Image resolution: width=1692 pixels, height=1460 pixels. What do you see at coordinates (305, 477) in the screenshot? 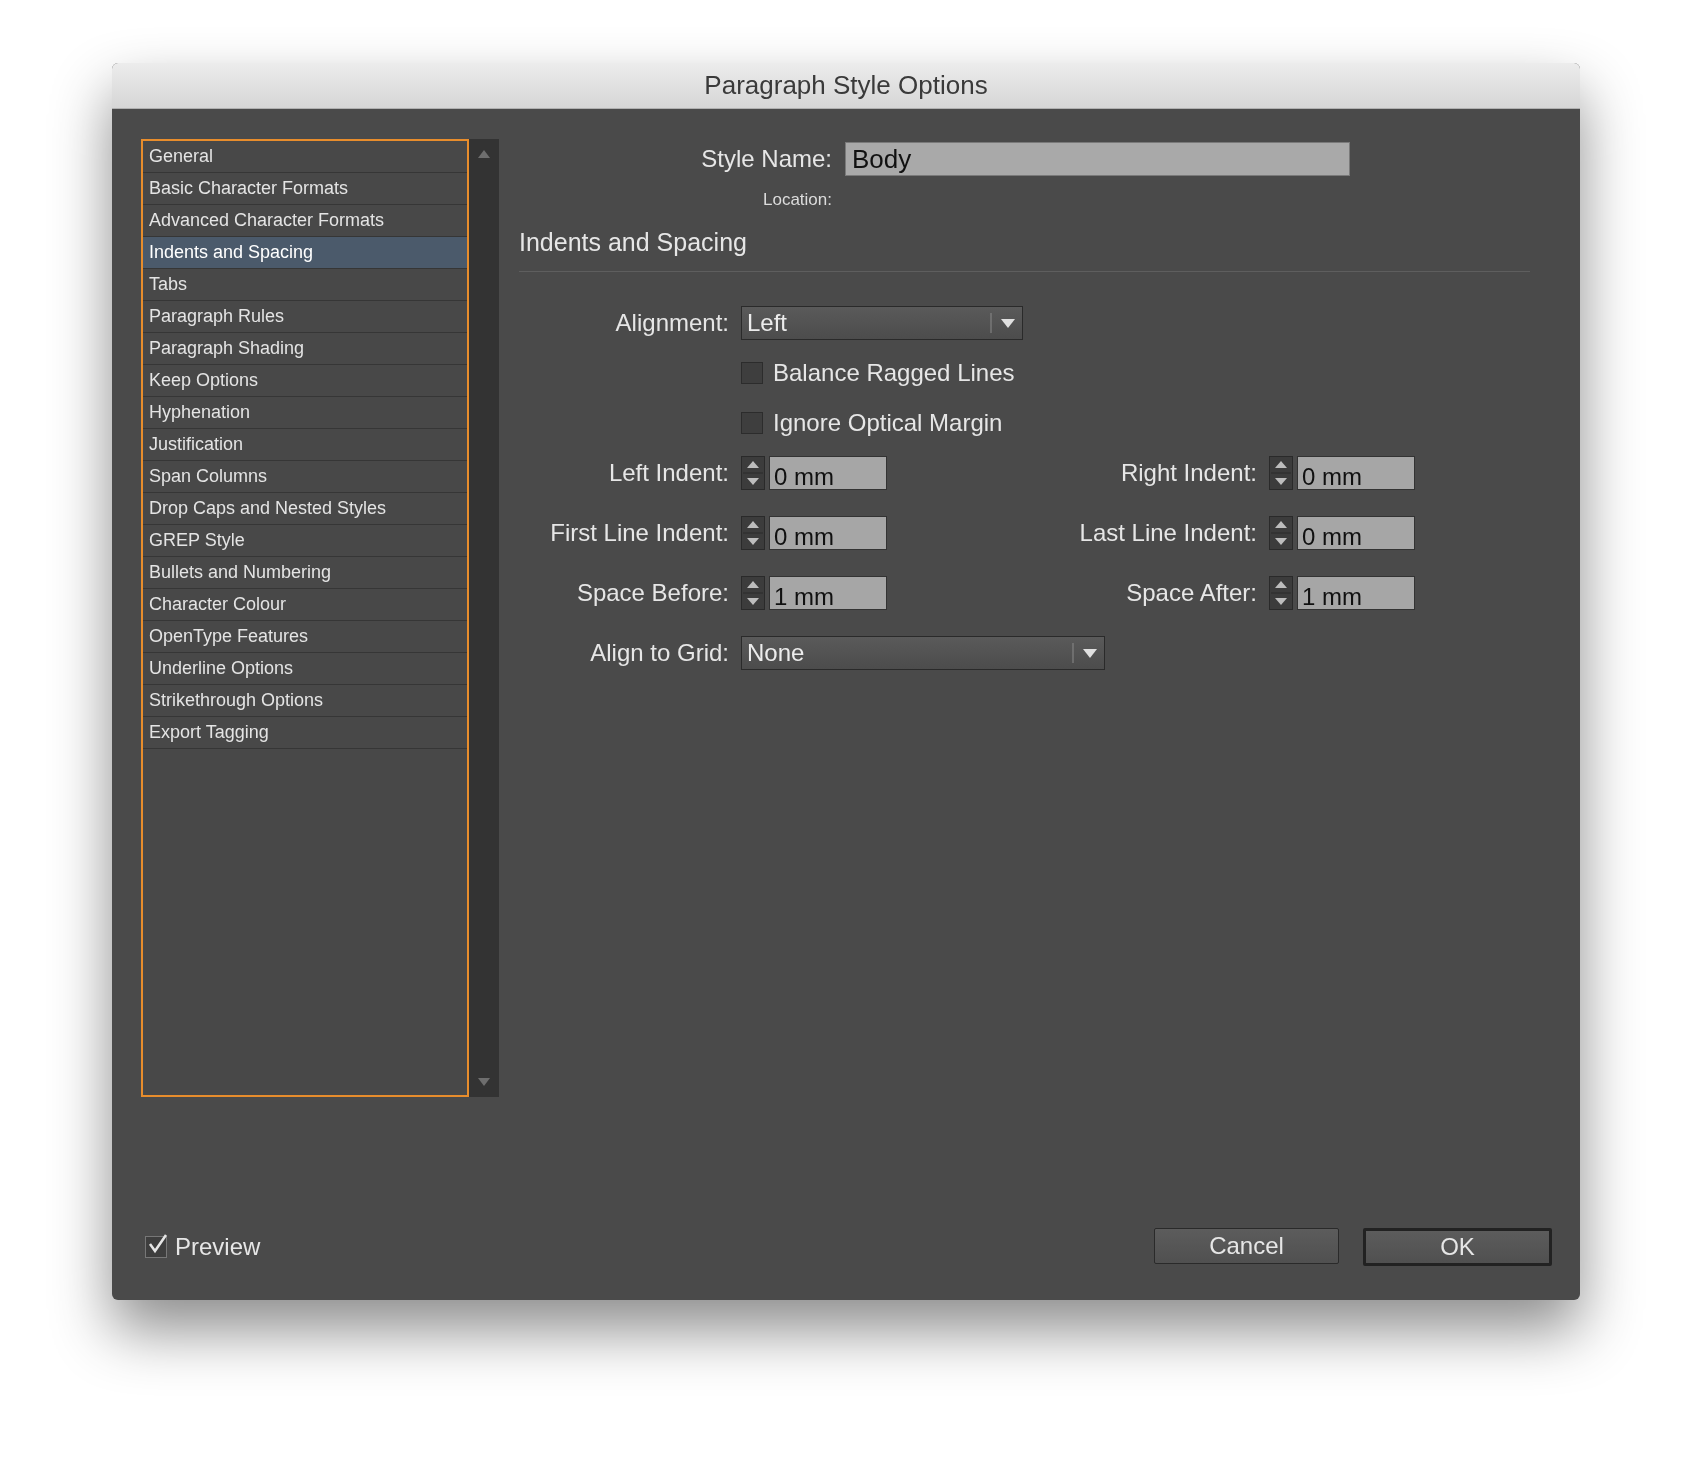
I see `category-item: Span Columns` at bounding box center [305, 477].